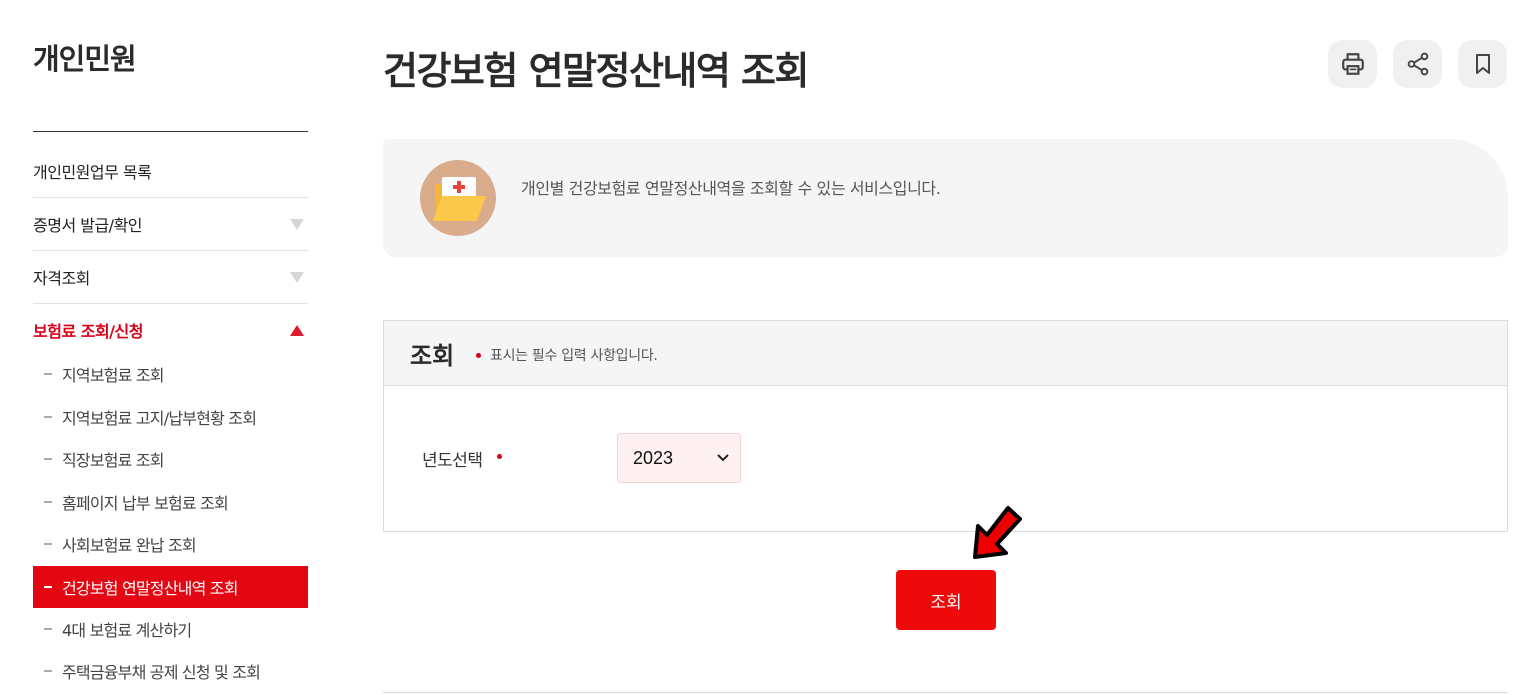 The height and width of the screenshot is (695, 1518). I want to click on year-select-value: 2023, so click(653, 457).